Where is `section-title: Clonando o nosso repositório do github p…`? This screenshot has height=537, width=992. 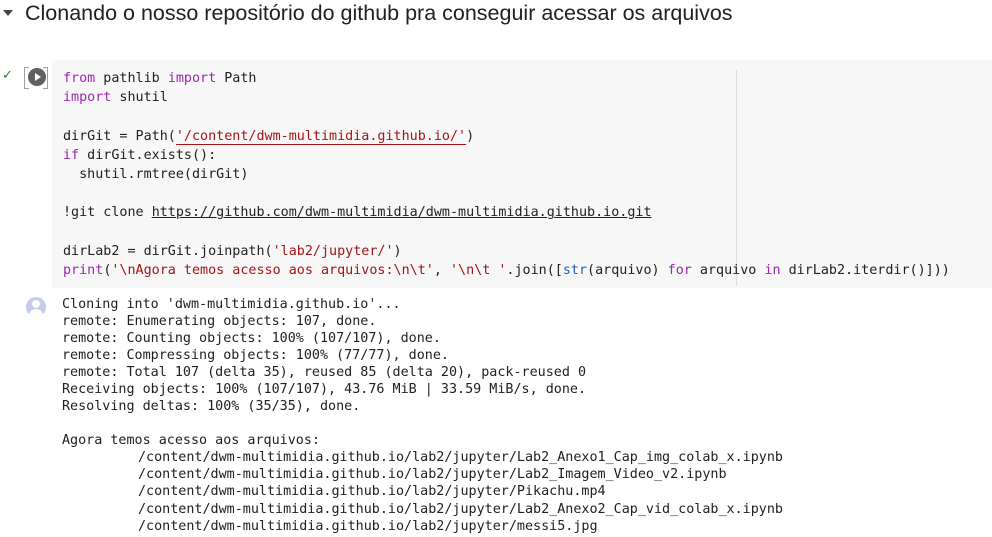 section-title: Clonando o nosso repositório do github p… is located at coordinates (379, 13).